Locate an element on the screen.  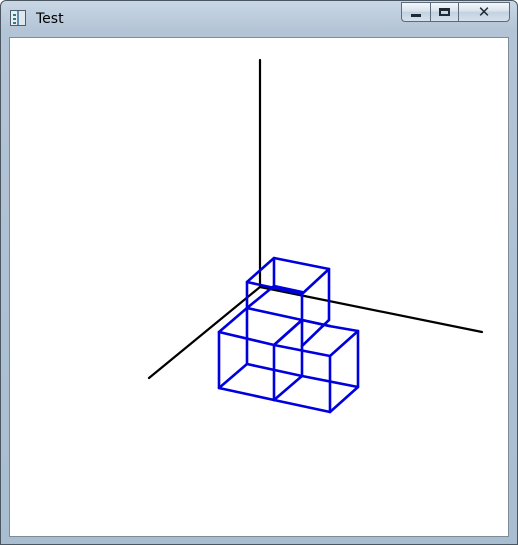
minimize-button is located at coordinates (415, 12).